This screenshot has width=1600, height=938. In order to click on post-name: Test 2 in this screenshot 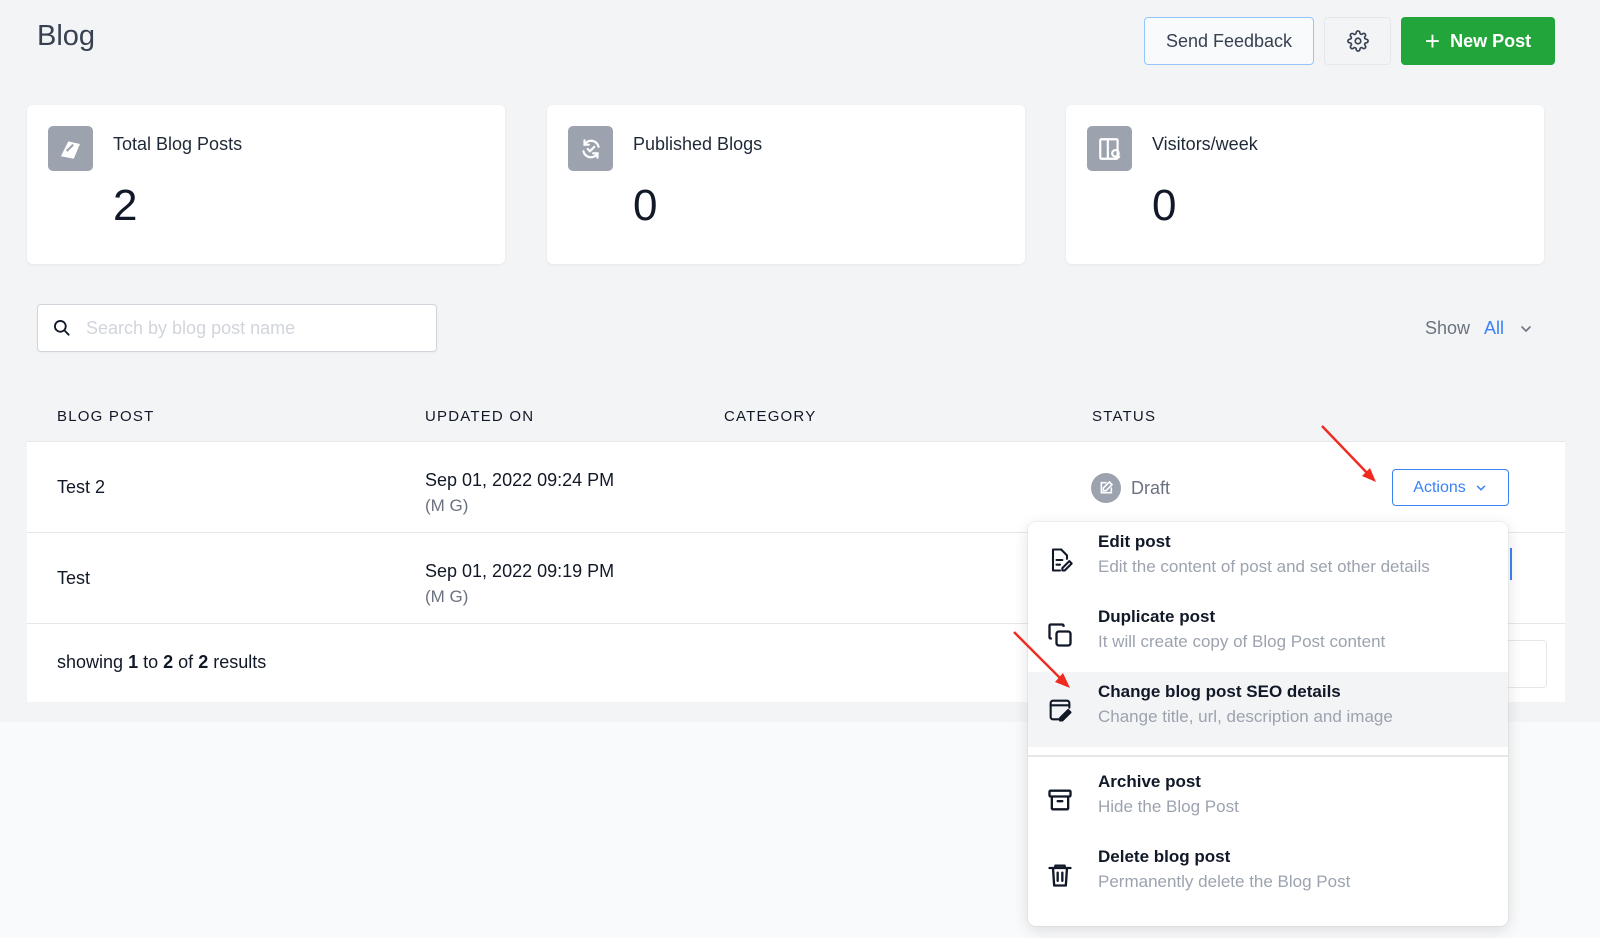, I will do `click(81, 487)`.